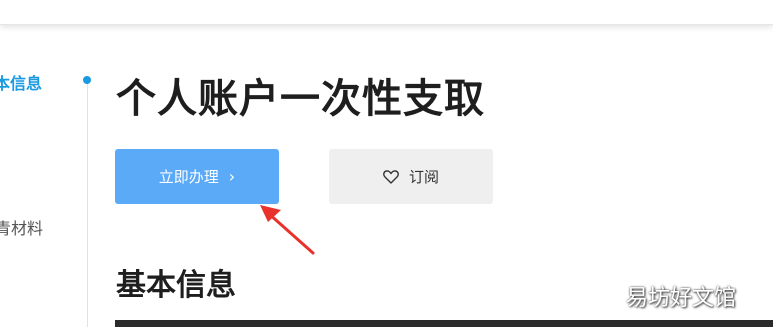 This screenshot has width=773, height=327. What do you see at coordinates (300, 99) in the screenshot?
I see `page-title: 个人账户一次性支取` at bounding box center [300, 99].